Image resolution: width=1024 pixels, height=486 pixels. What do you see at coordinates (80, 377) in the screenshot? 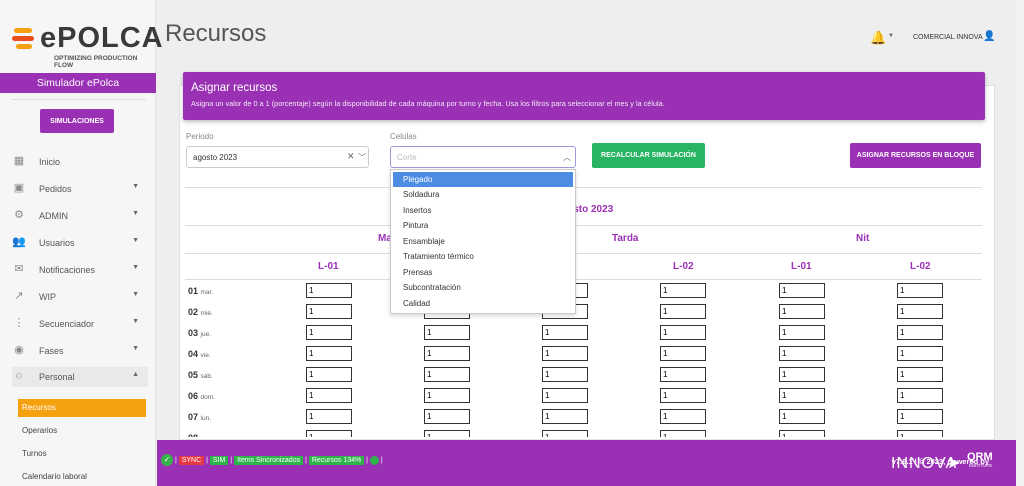
I see `sidebar-item-personal: ⚇ Personal ▲` at bounding box center [80, 377].